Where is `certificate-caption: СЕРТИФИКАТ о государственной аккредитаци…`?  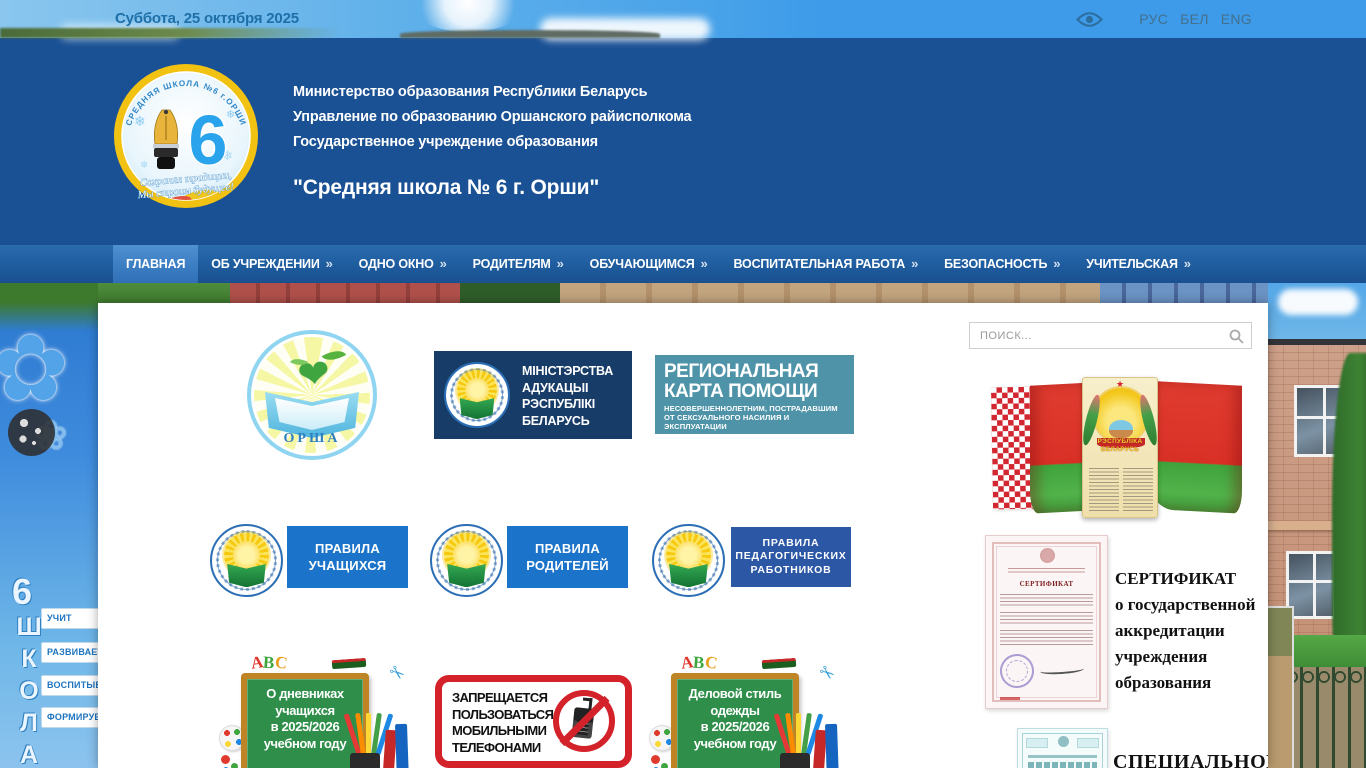
certificate-caption: СЕРТИФИКАТ о государственной аккредитаци… is located at coordinates (1185, 630).